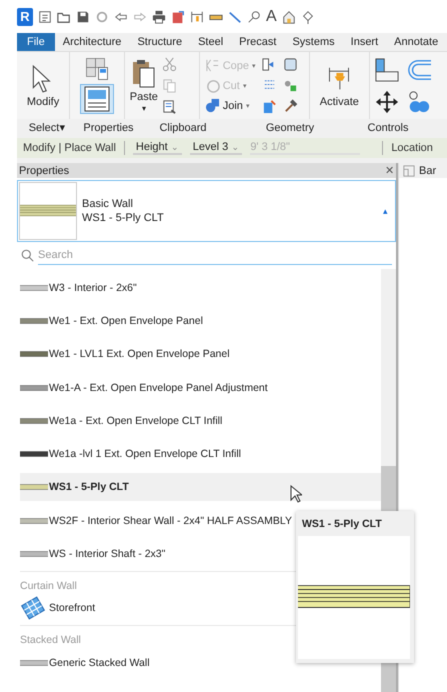 The height and width of the screenshot is (692, 447). I want to click on sheet-export-icon, so click(178, 17).